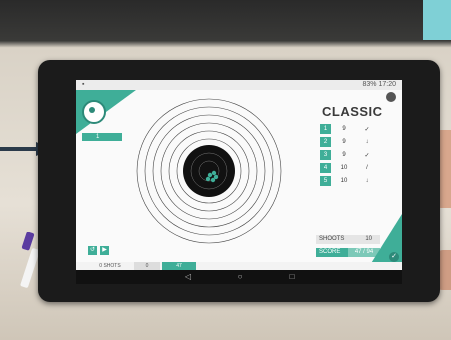 This screenshot has width=451, height=340. I want to click on android-navbar: ◁ ○ □, so click(239, 277).